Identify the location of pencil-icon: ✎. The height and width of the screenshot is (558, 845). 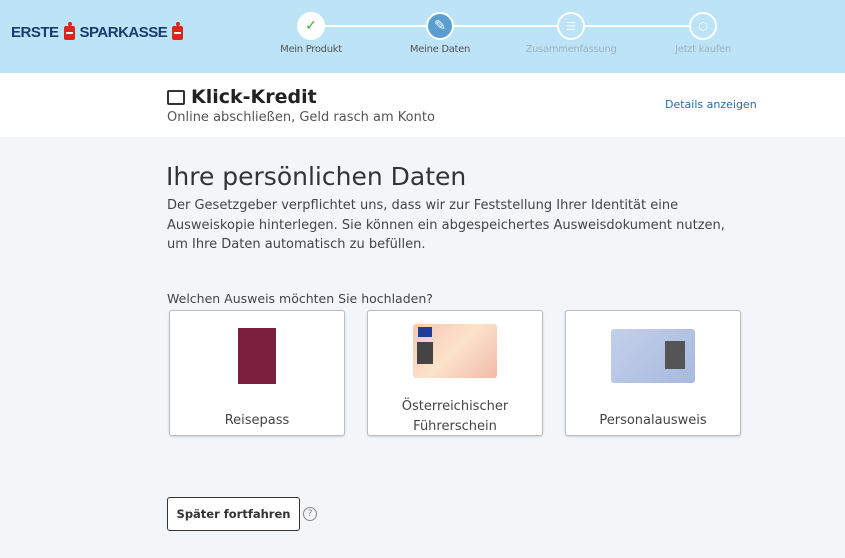
(440, 26).